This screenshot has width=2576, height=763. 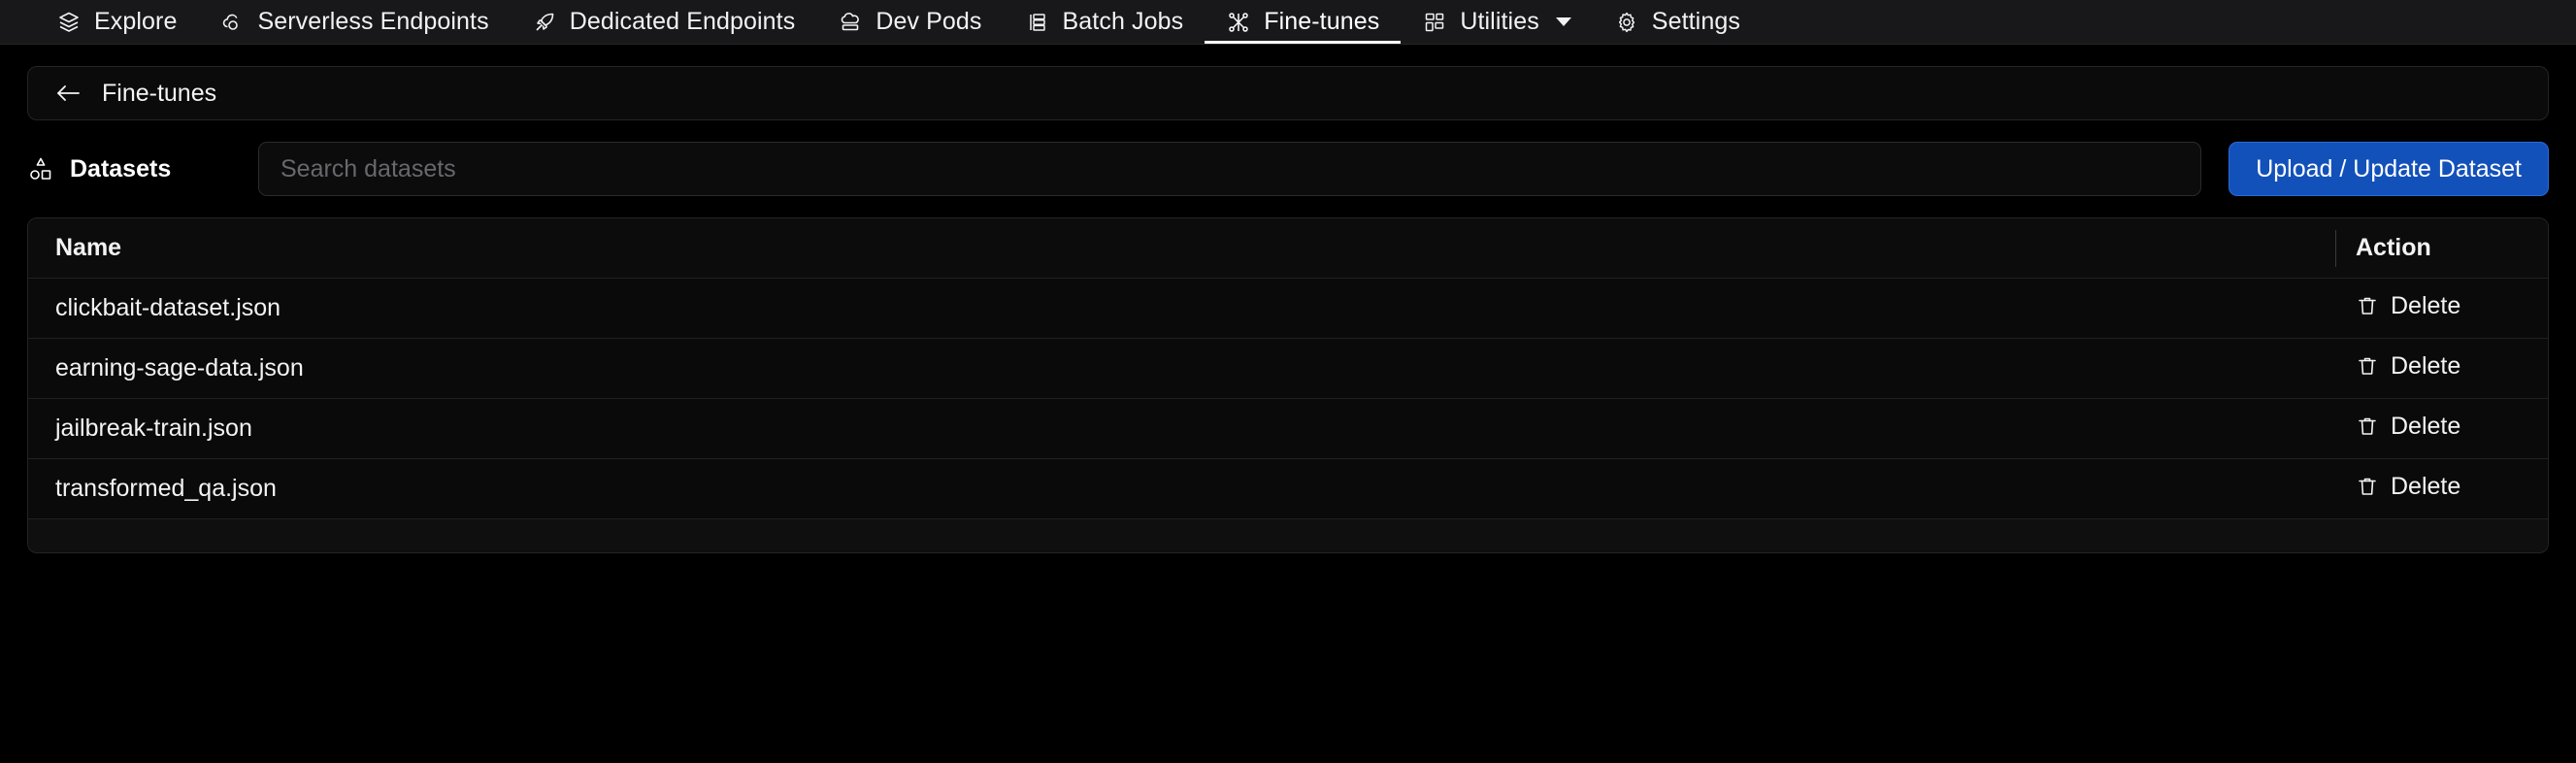 I want to click on gear-icon, so click(x=1627, y=23).